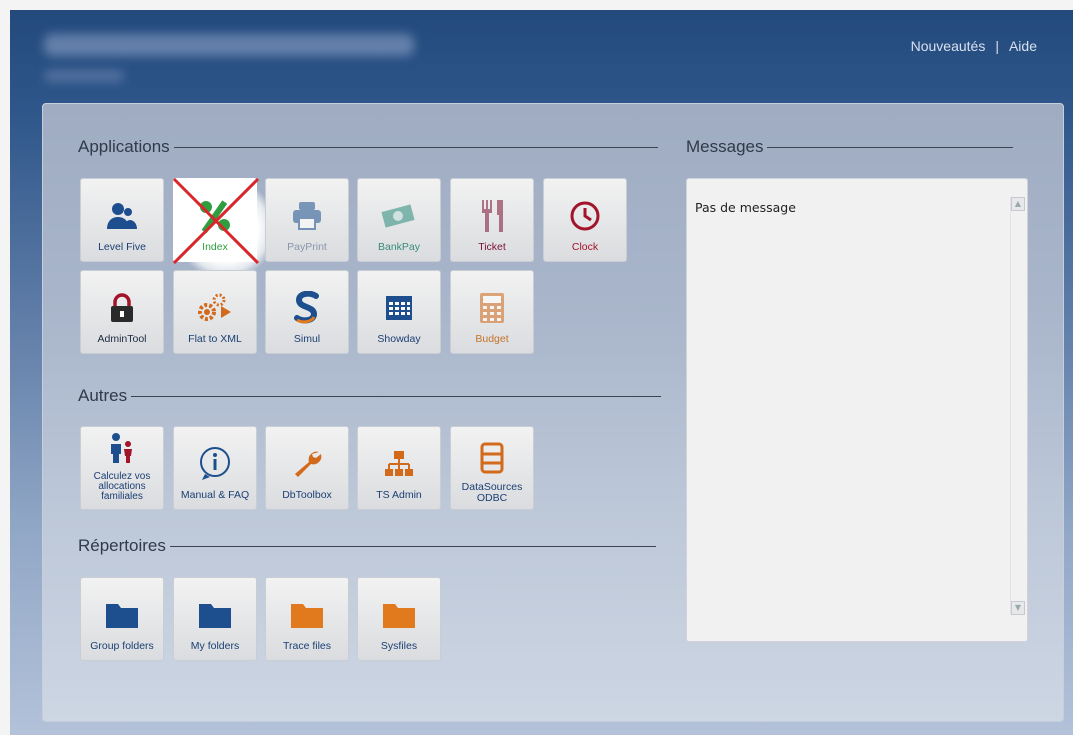 This screenshot has width=1073, height=735. Describe the element at coordinates (399, 308) in the screenshot. I see `calendar-icon` at that location.